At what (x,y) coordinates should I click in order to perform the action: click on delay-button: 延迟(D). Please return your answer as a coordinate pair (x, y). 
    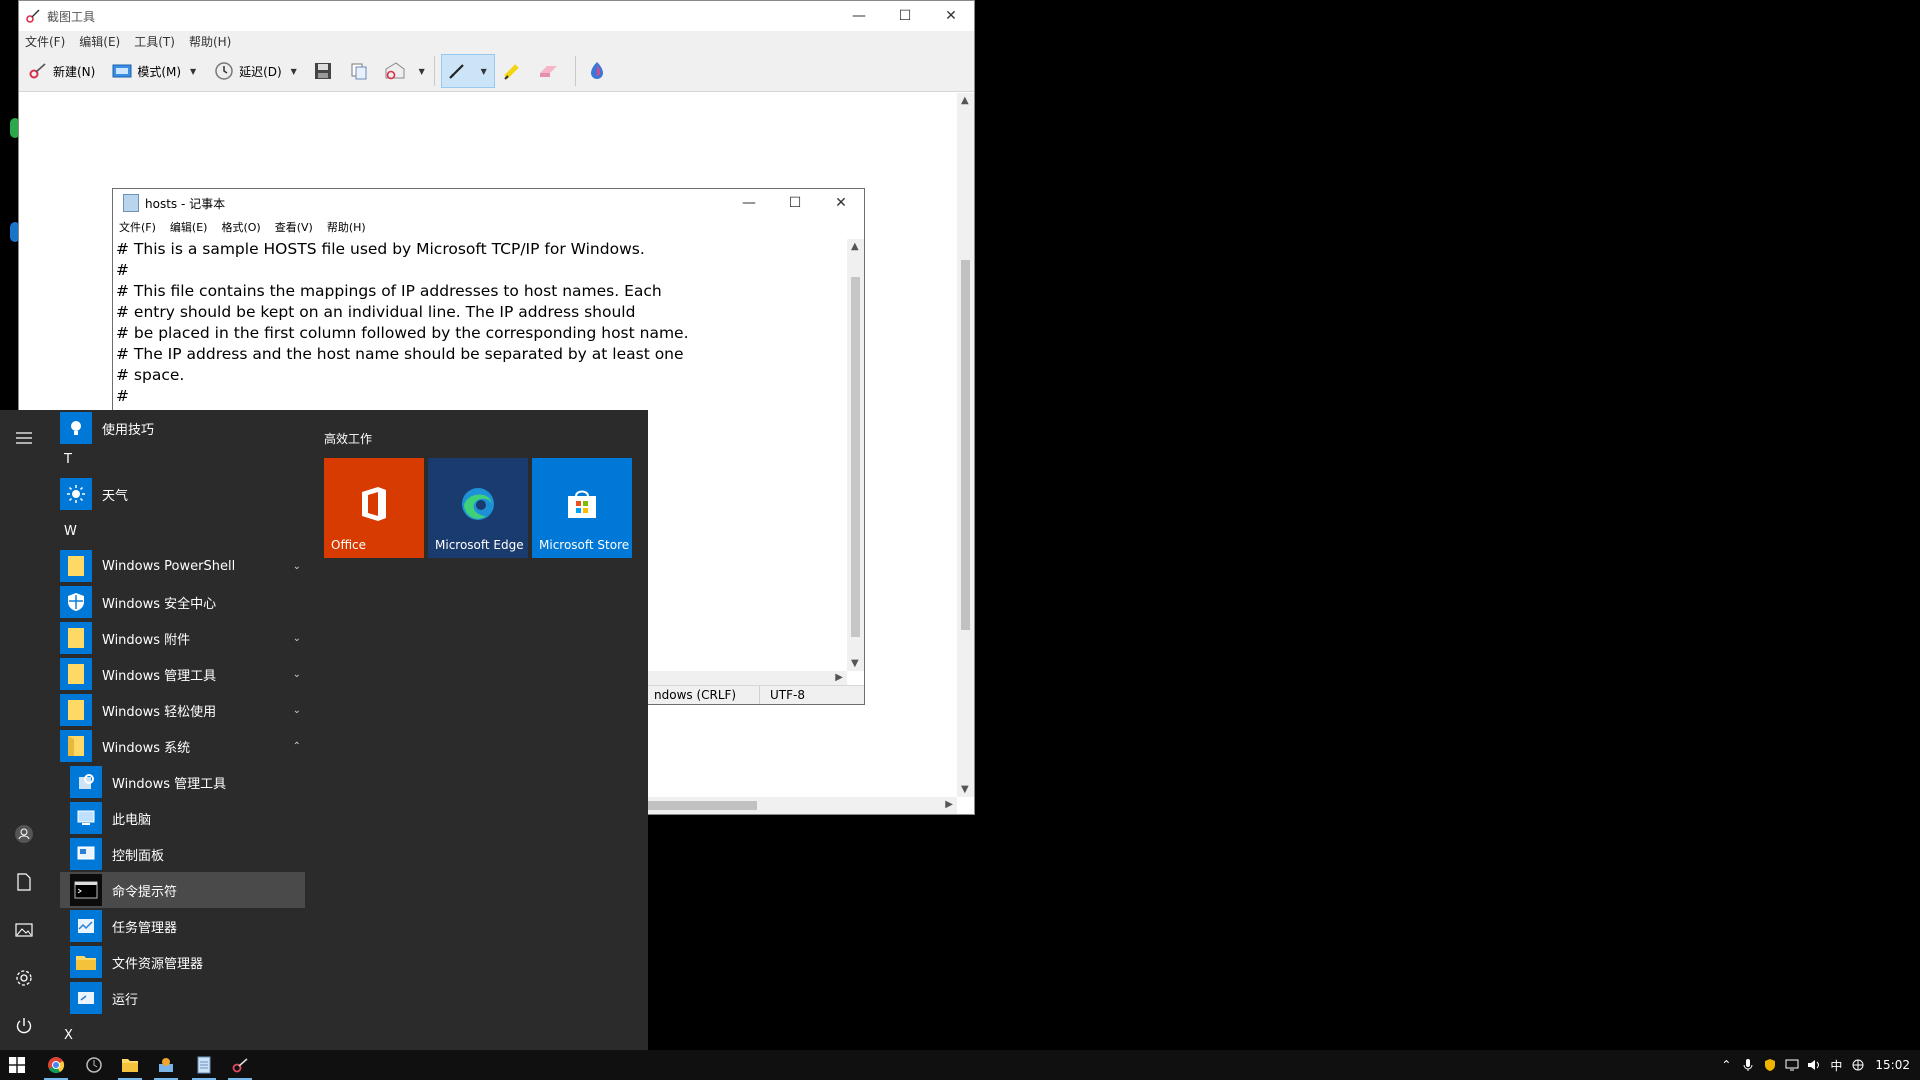
    Looking at the image, I should click on (247, 71).